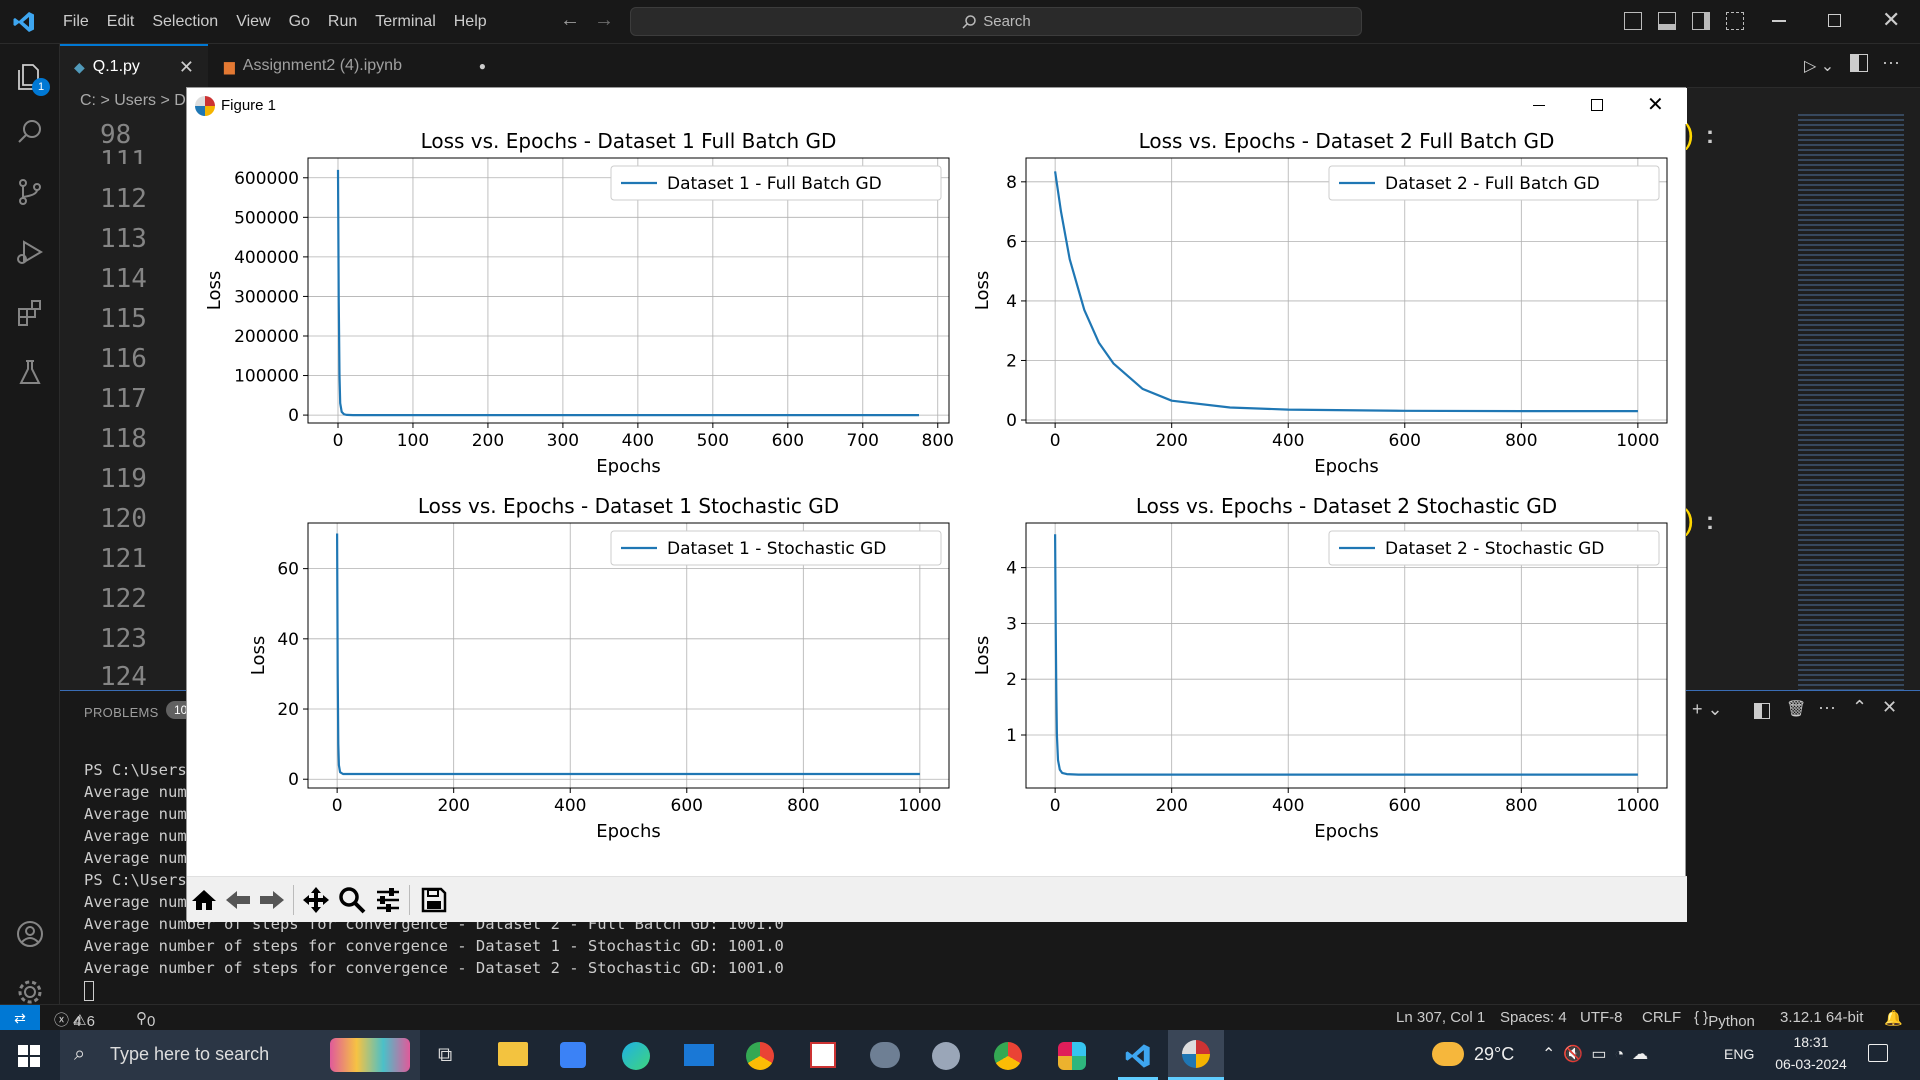 The width and height of the screenshot is (1920, 1080). Describe the element at coordinates (636, 1056) in the screenshot. I see `edge-browser-icon` at that location.